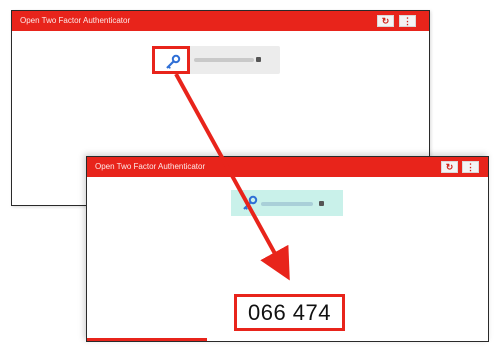 The width and height of the screenshot is (494, 347). I want to click on countdown-bar, so click(147, 339).